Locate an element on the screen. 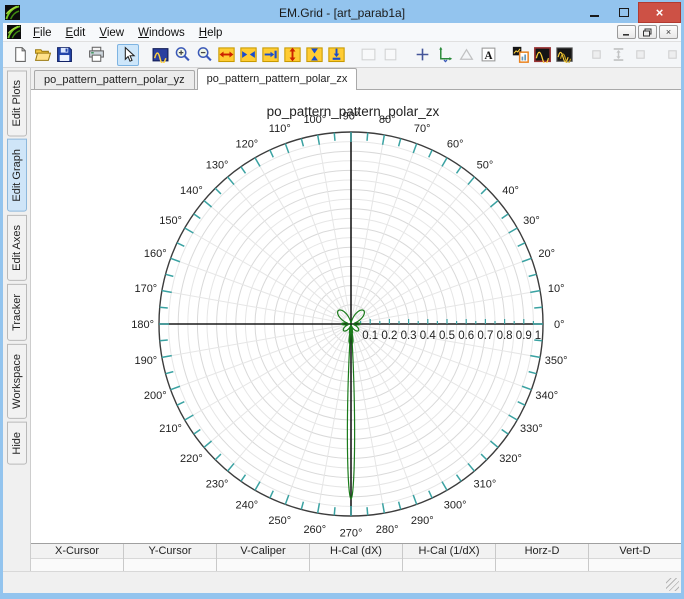 This screenshot has height=599, width=684. dark-wave2-icon is located at coordinates (564, 54).